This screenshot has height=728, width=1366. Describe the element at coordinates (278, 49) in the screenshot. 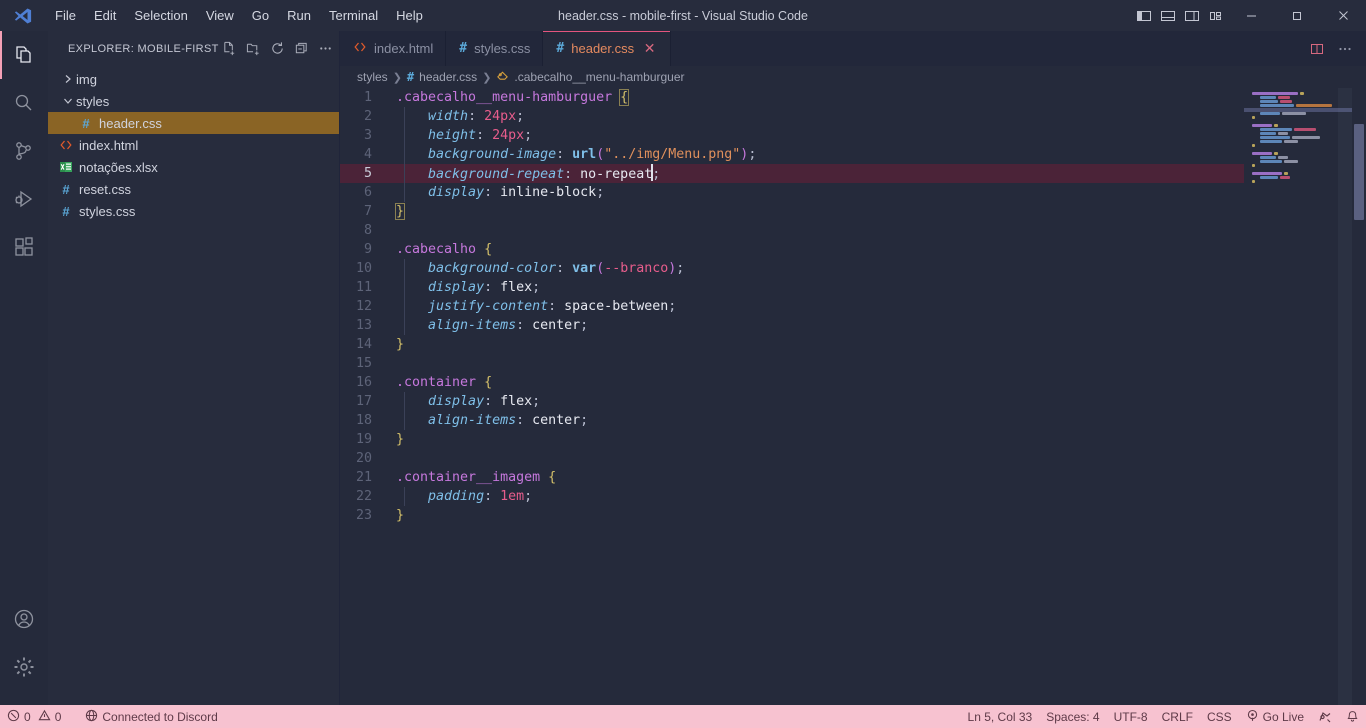

I see `refresh-explorer-icon` at that location.